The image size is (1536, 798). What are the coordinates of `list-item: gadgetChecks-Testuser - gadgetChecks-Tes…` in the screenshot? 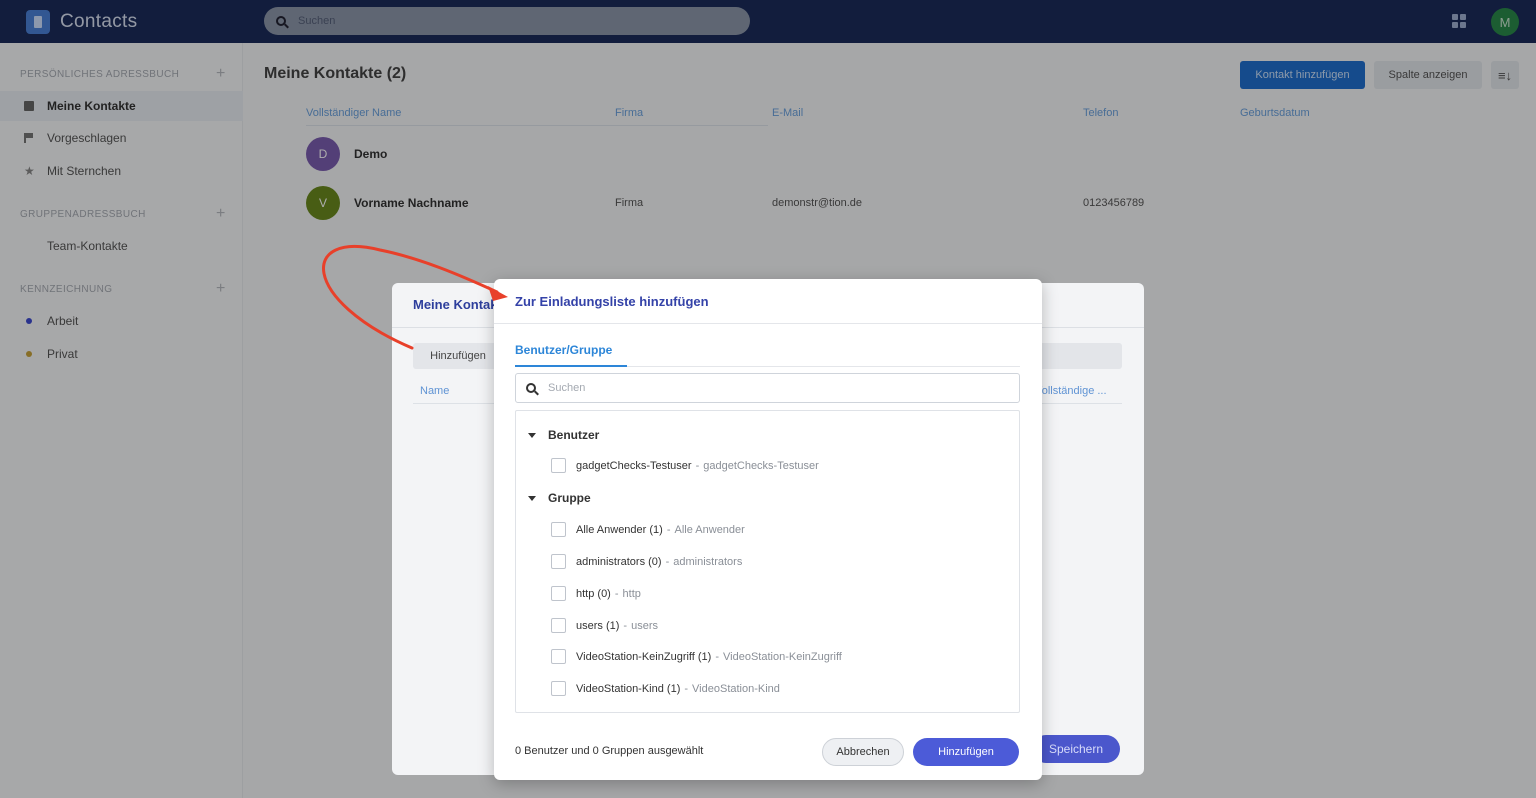 It's located at (685, 465).